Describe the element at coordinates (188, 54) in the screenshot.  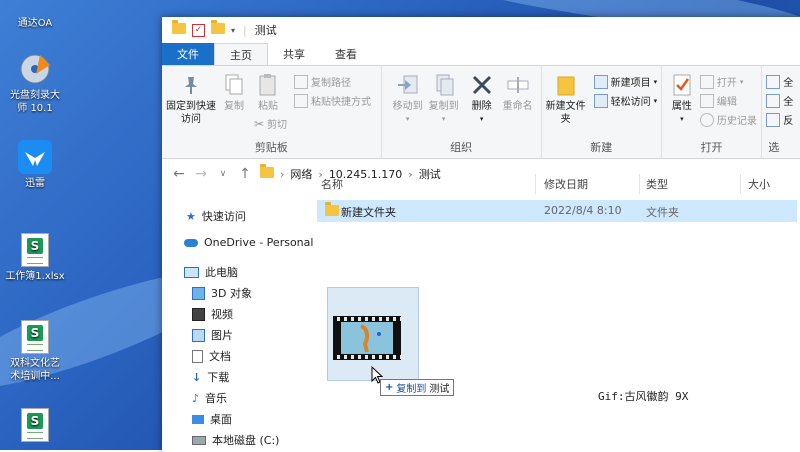
I see `tab-file: 文件` at that location.